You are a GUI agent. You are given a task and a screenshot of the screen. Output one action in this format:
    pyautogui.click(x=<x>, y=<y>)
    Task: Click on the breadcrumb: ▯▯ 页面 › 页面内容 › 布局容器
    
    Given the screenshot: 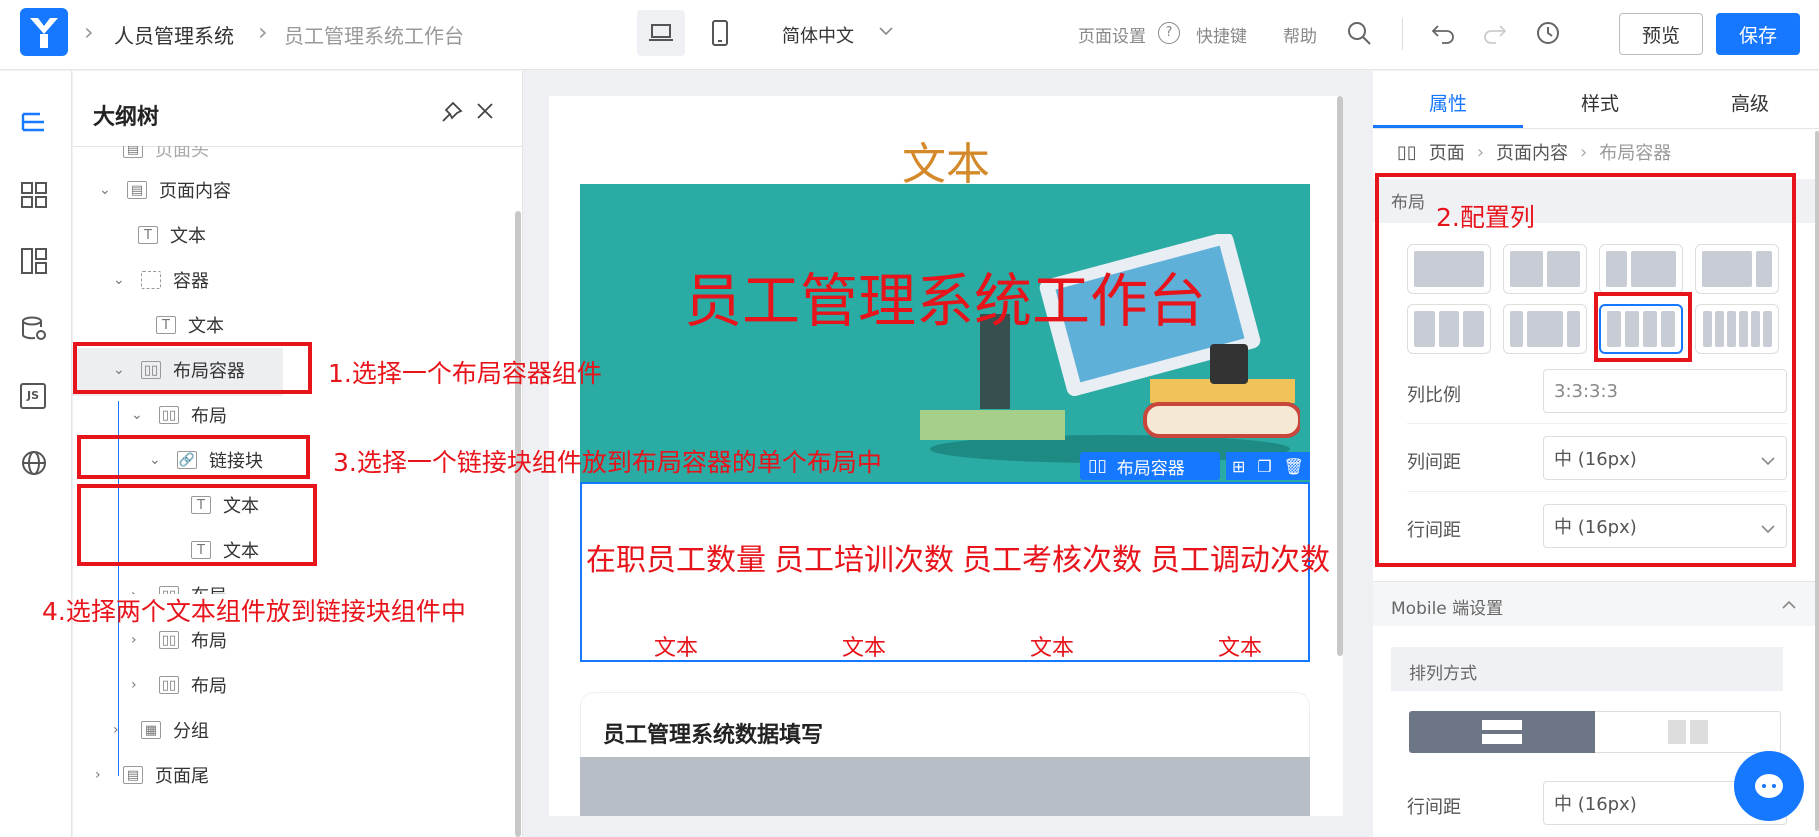 What is the action you would take?
    pyautogui.click(x=1534, y=152)
    